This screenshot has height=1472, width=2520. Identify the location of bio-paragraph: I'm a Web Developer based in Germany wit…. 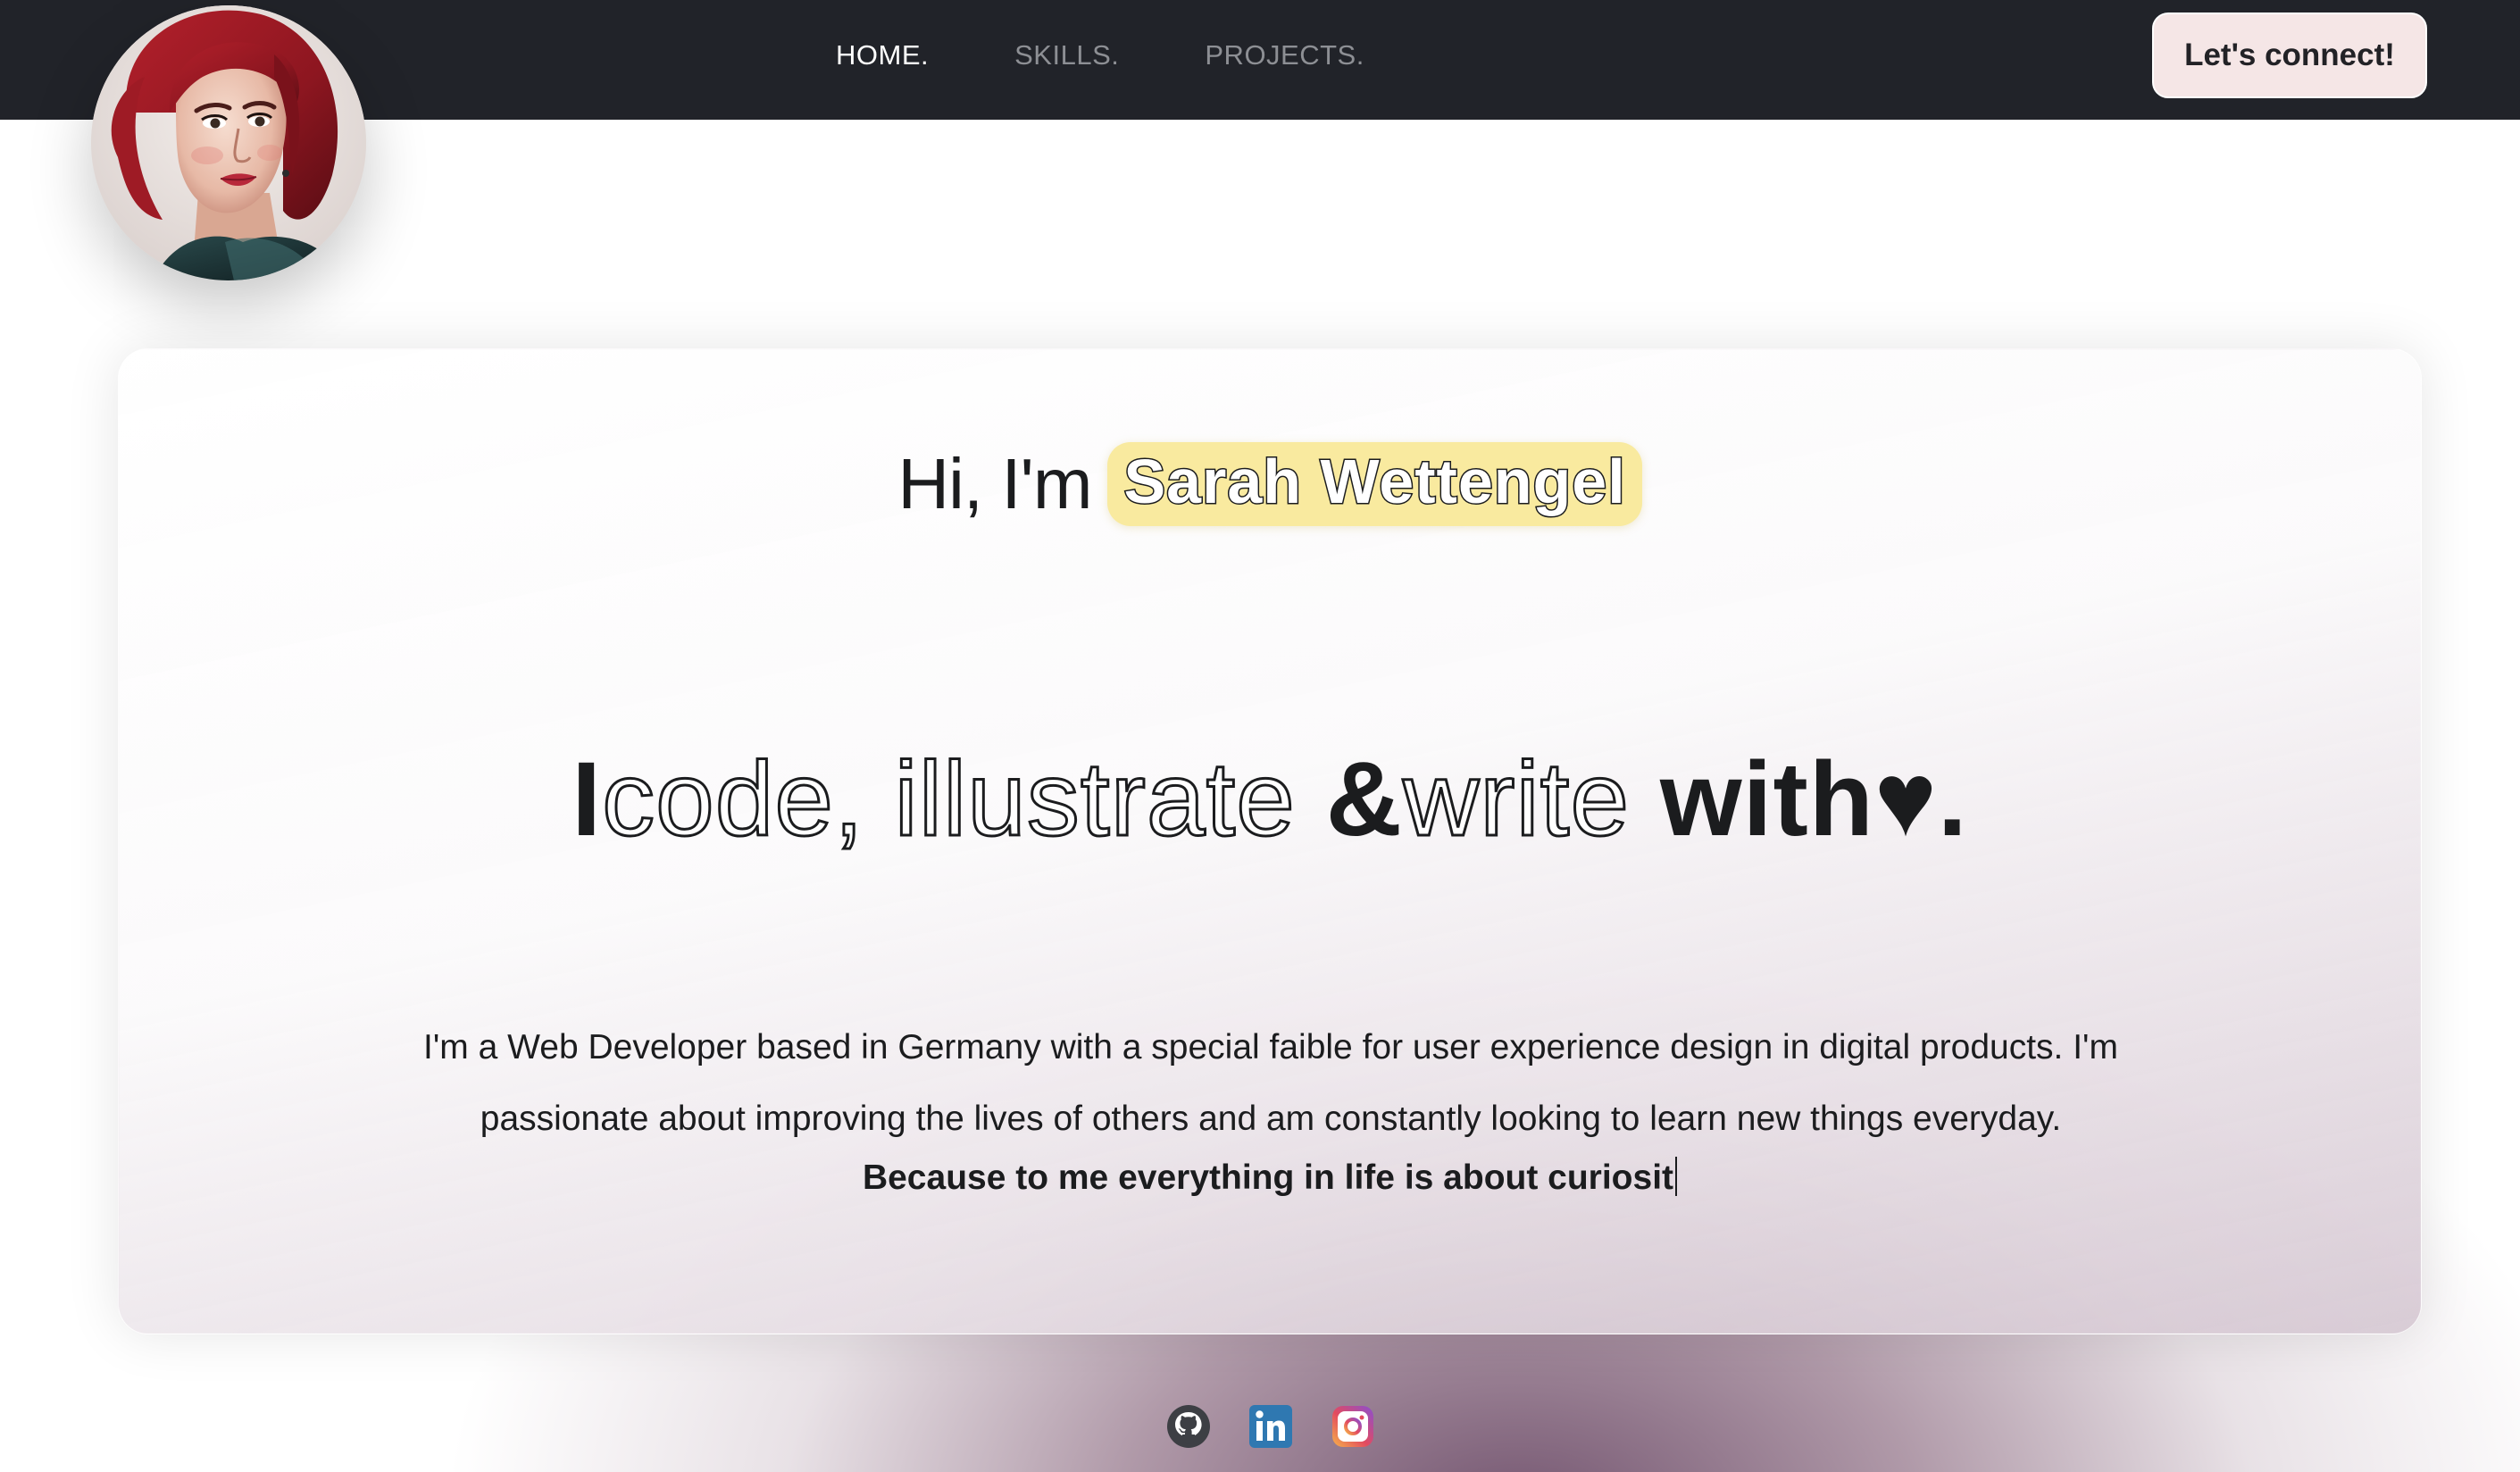
(1271, 1083).